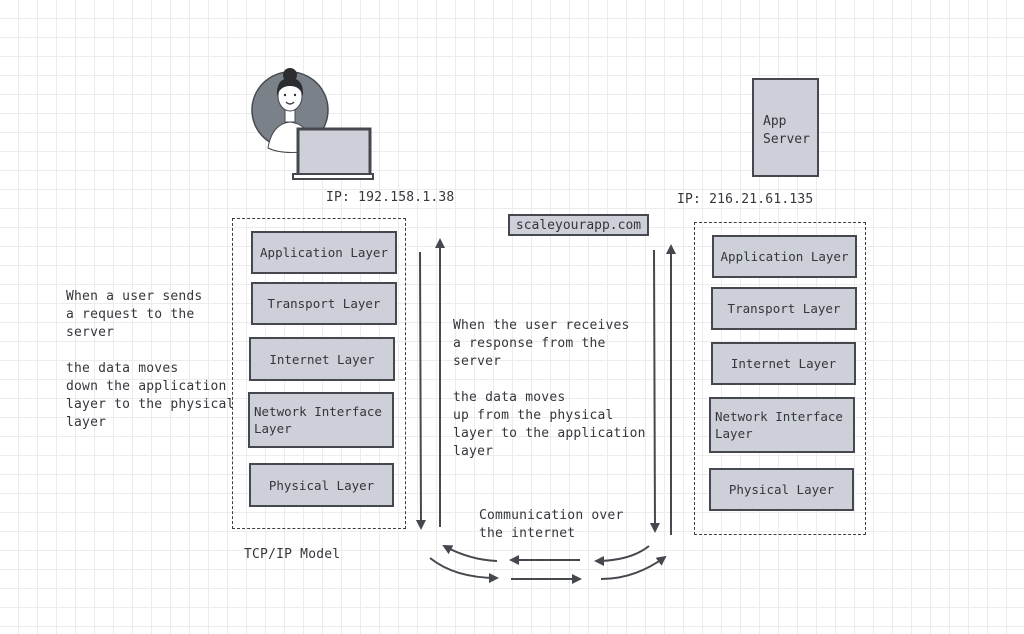  Describe the element at coordinates (420, 390) in the screenshot. I see `client-down-arrow` at that location.